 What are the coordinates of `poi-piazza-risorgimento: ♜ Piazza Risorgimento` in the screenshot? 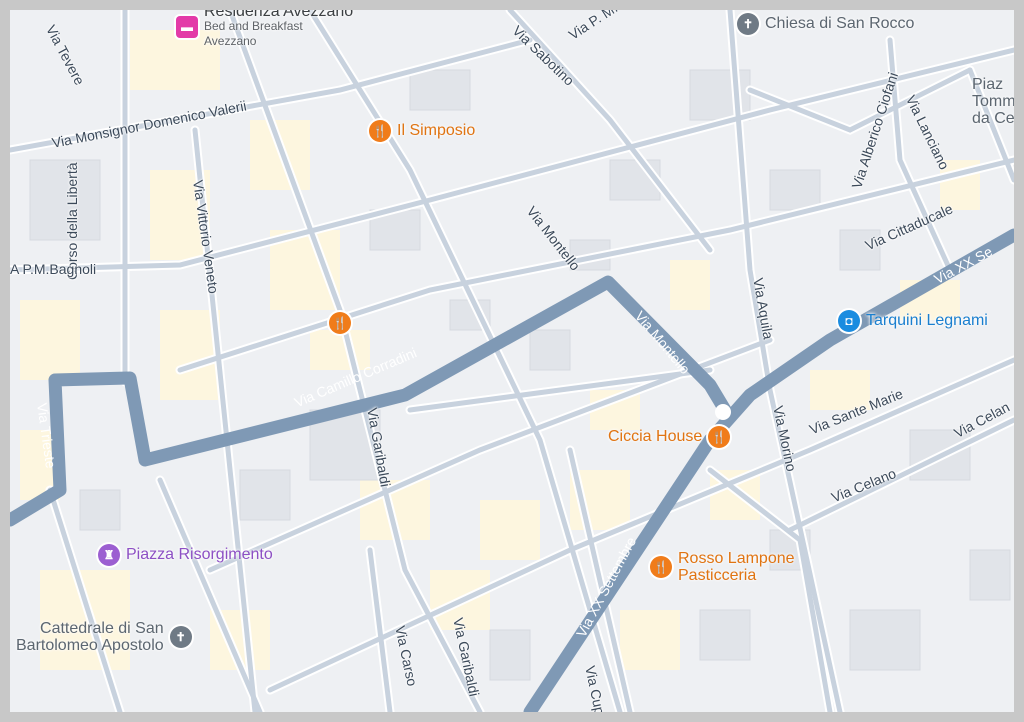 It's located at (185, 555).